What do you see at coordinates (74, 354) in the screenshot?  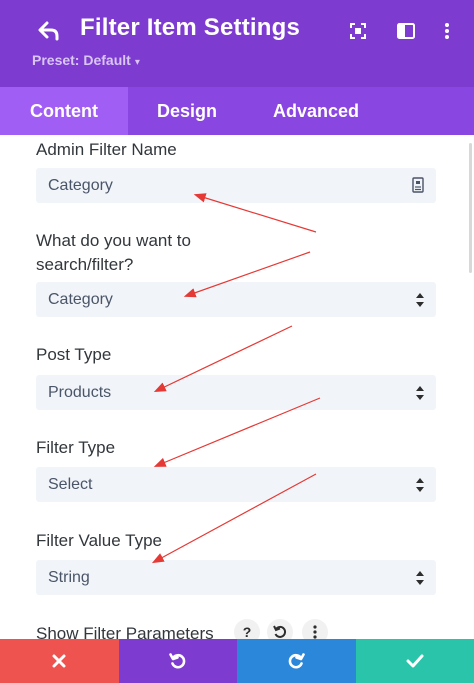 I see `post-type-label: Post Type` at bounding box center [74, 354].